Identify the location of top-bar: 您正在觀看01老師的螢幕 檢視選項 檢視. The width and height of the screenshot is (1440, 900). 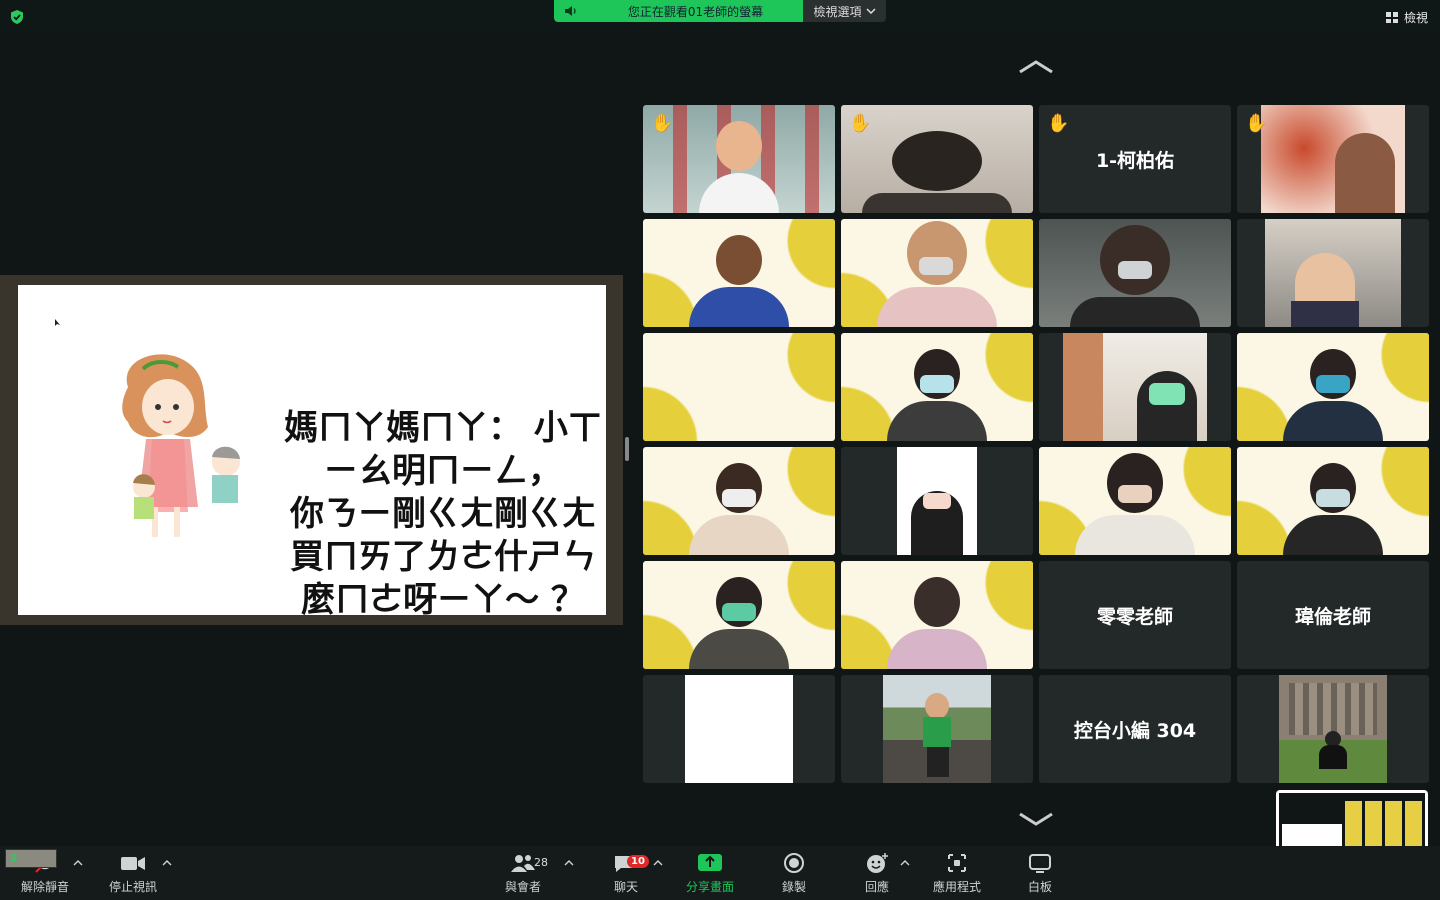
(720, 17).